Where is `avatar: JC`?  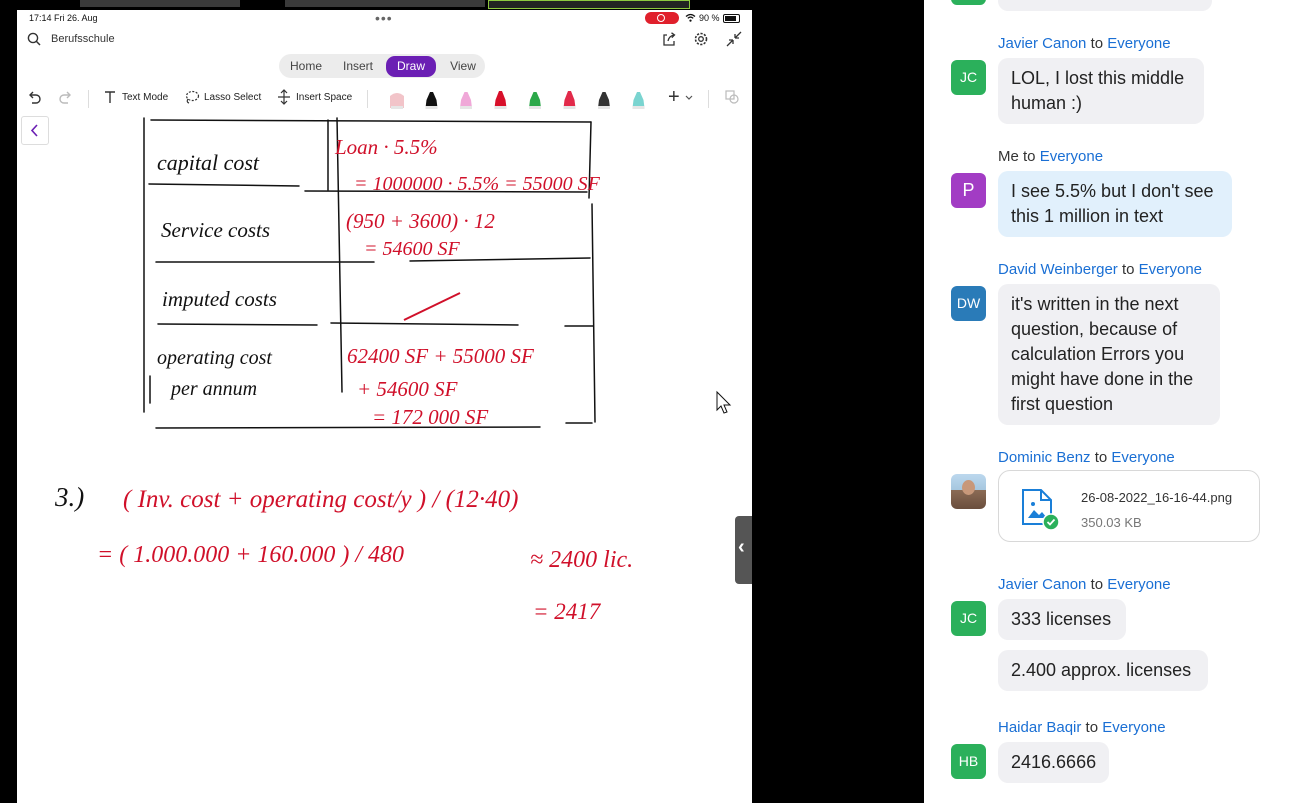
avatar: JC is located at coordinates (968, 618).